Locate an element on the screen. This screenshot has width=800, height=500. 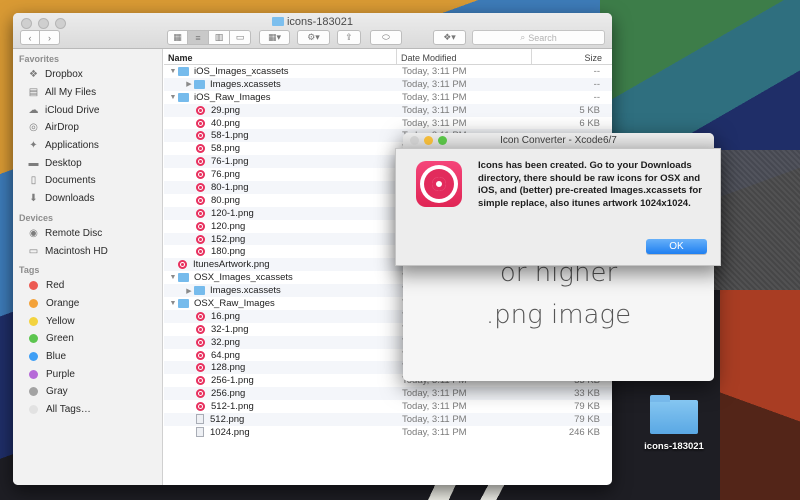
table-row: 1024.png Today, 3:11 PM 246 KB is located at coordinates (388, 432).